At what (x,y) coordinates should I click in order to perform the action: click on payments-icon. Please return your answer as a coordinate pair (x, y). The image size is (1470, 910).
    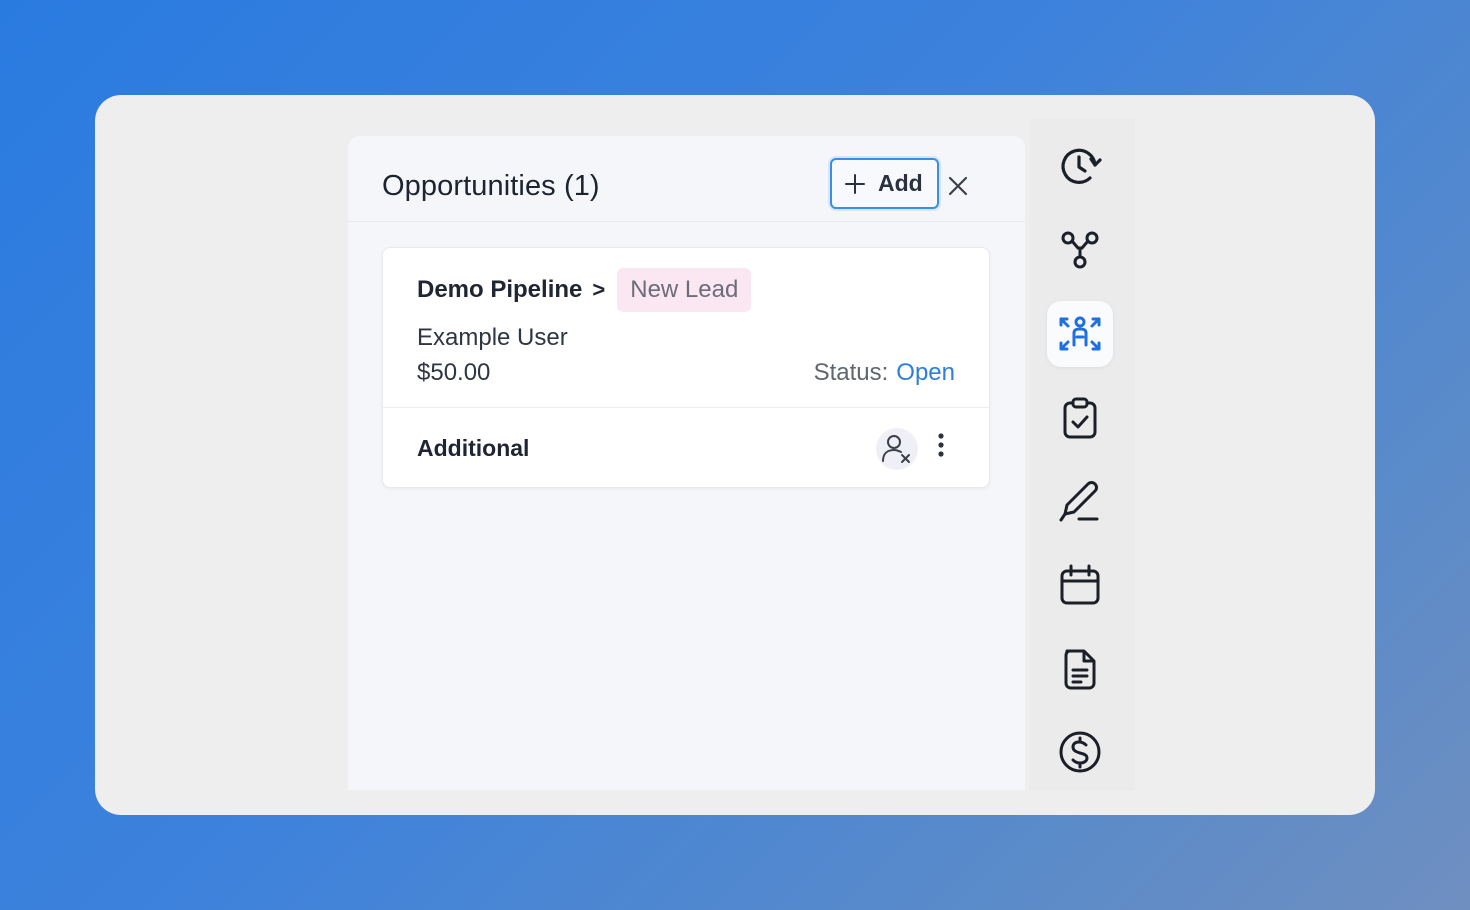
    Looking at the image, I should click on (1080, 752).